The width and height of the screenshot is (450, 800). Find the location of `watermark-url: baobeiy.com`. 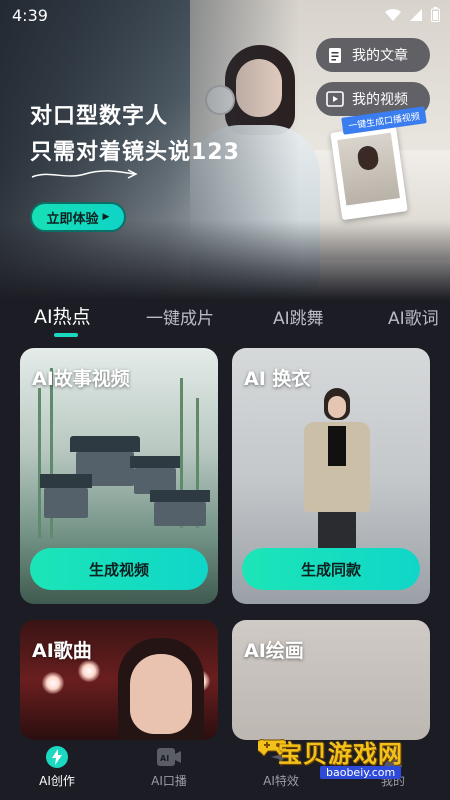

watermark-url: baobeiy.com is located at coordinates (361, 772).